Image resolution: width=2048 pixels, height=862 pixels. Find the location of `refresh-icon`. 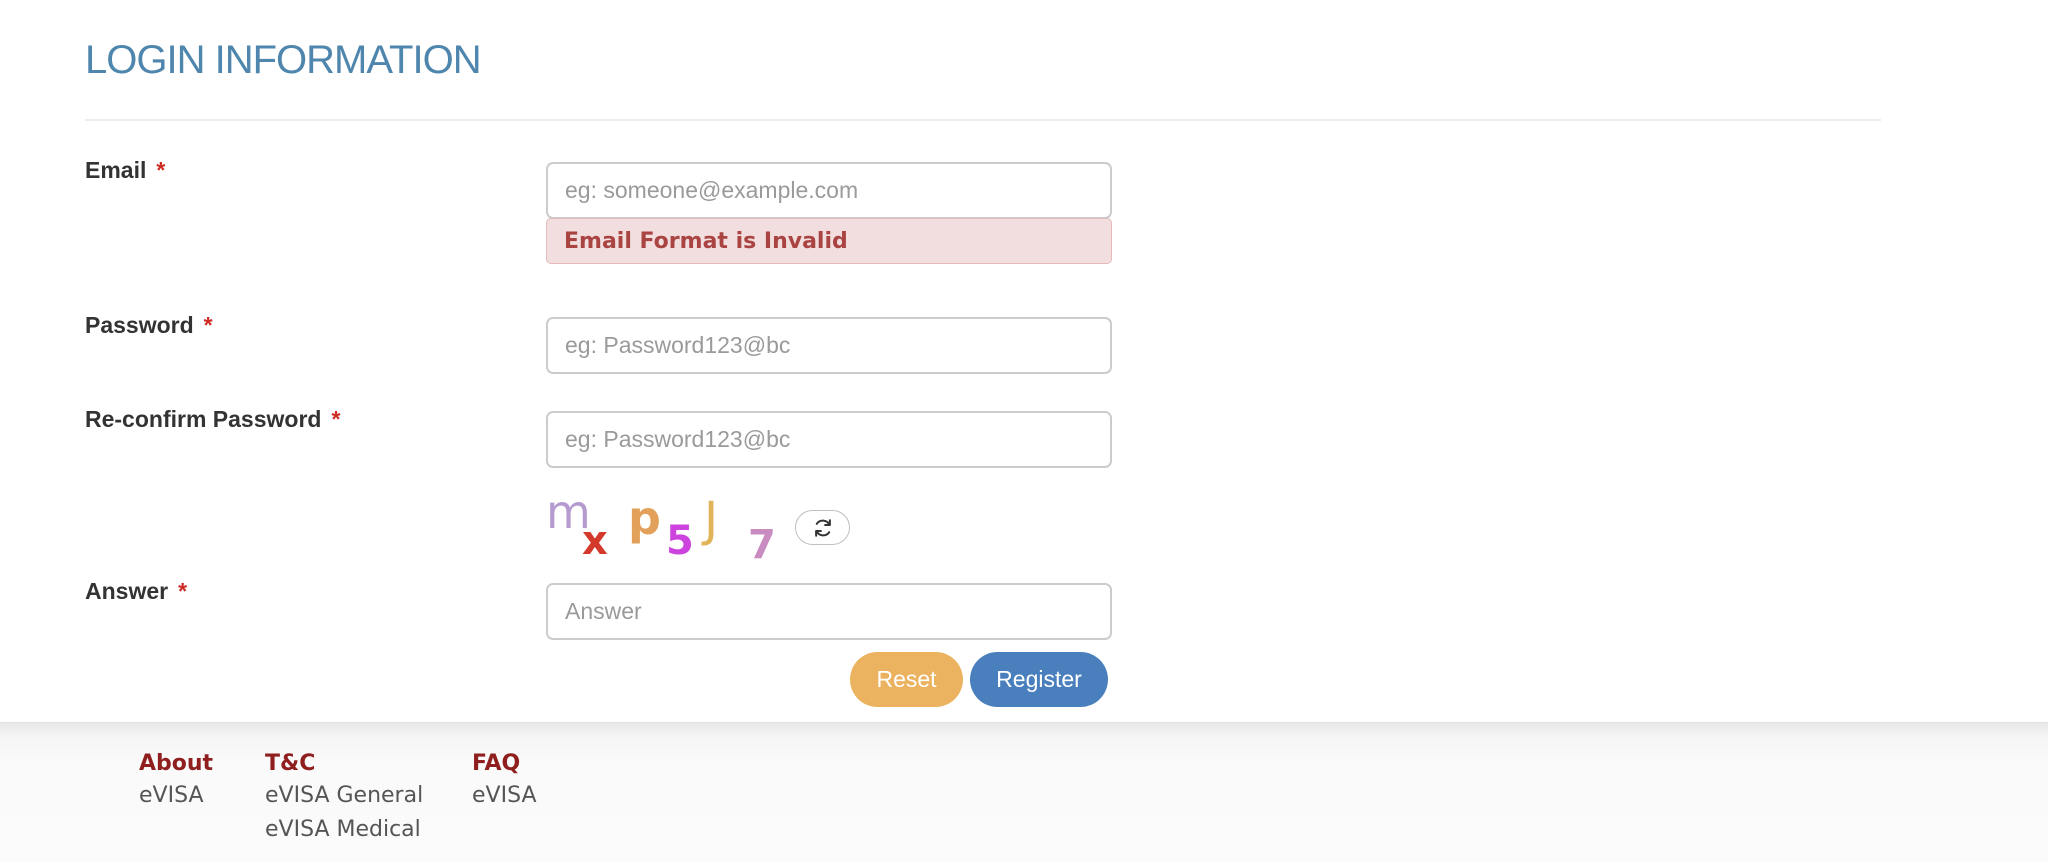

refresh-icon is located at coordinates (822, 527).